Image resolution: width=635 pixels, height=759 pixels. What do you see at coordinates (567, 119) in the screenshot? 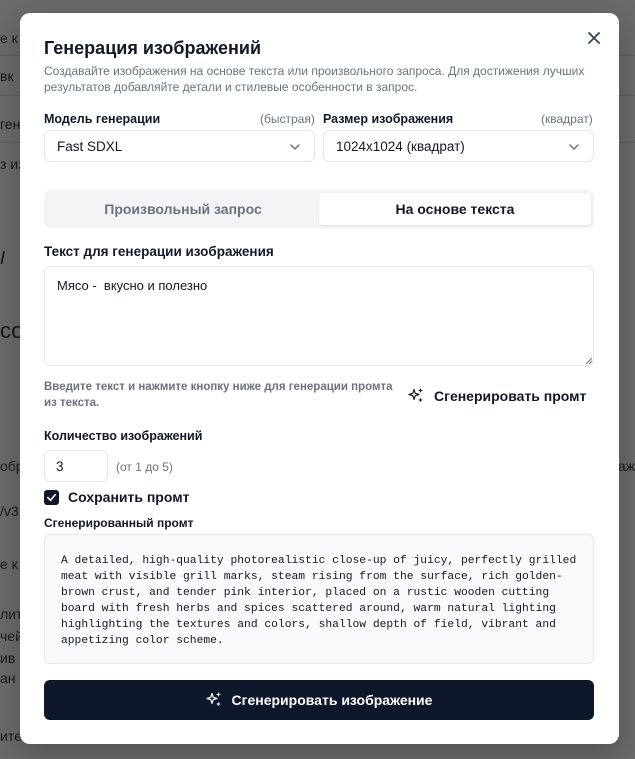
I see `size-hint: (квадрат)` at bounding box center [567, 119].